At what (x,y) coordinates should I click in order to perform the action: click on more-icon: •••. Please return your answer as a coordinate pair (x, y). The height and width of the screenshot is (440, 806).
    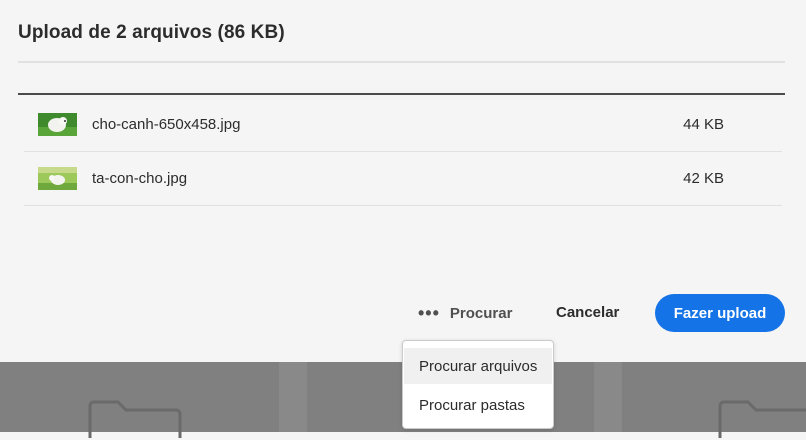
    Looking at the image, I should click on (429, 313).